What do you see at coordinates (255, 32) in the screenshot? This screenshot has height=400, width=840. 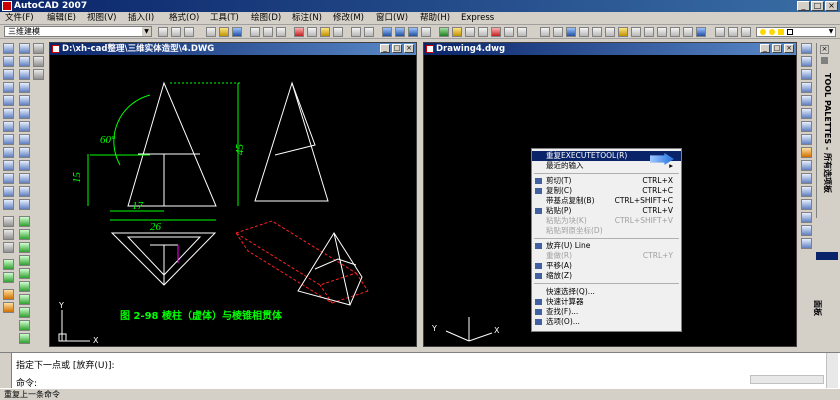 I see `print-icon` at bounding box center [255, 32].